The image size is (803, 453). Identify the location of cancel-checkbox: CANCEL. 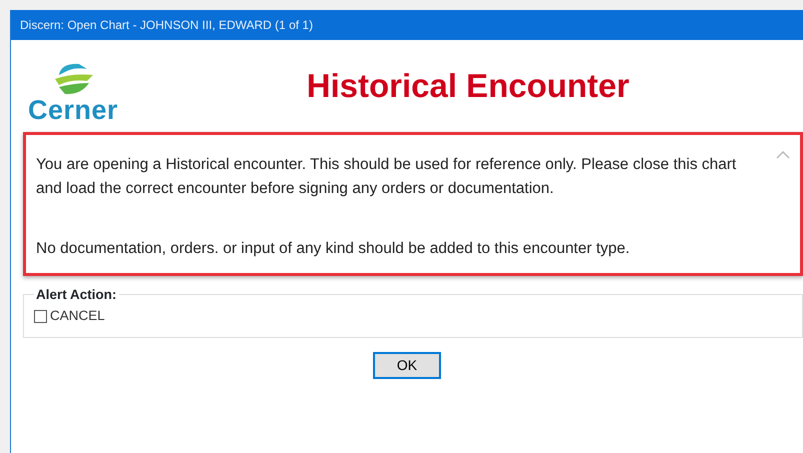
(69, 316).